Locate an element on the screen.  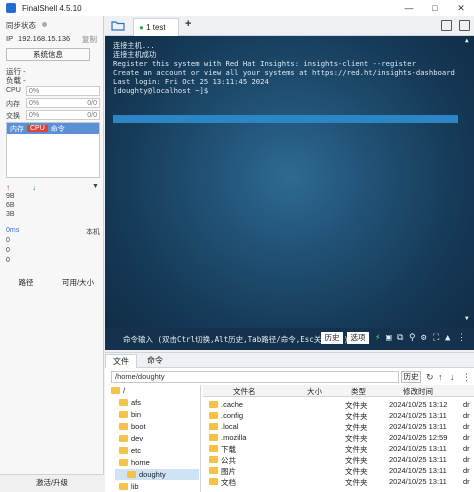
file-row: .mozilla 文件夹 2024/10/25 12:59 dr is located at coordinates (338, 437).